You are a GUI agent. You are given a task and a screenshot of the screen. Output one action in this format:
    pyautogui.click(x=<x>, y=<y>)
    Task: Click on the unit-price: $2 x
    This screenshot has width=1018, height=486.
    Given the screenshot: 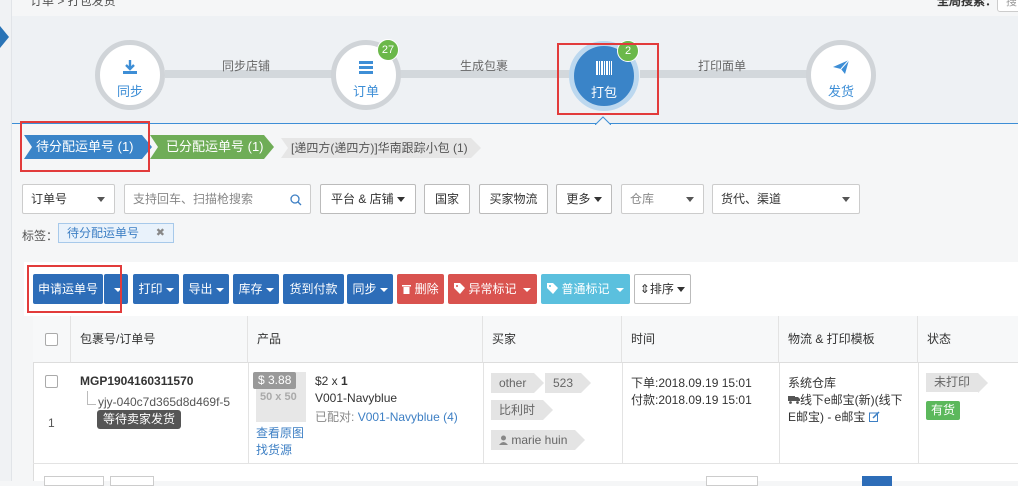 What is the action you would take?
    pyautogui.click(x=326, y=381)
    